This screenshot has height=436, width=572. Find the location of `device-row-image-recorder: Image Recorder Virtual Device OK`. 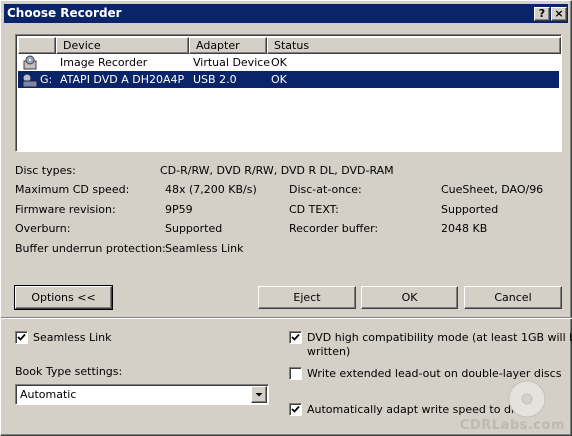

device-row-image-recorder: Image Recorder Virtual Device OK is located at coordinates (288, 62).